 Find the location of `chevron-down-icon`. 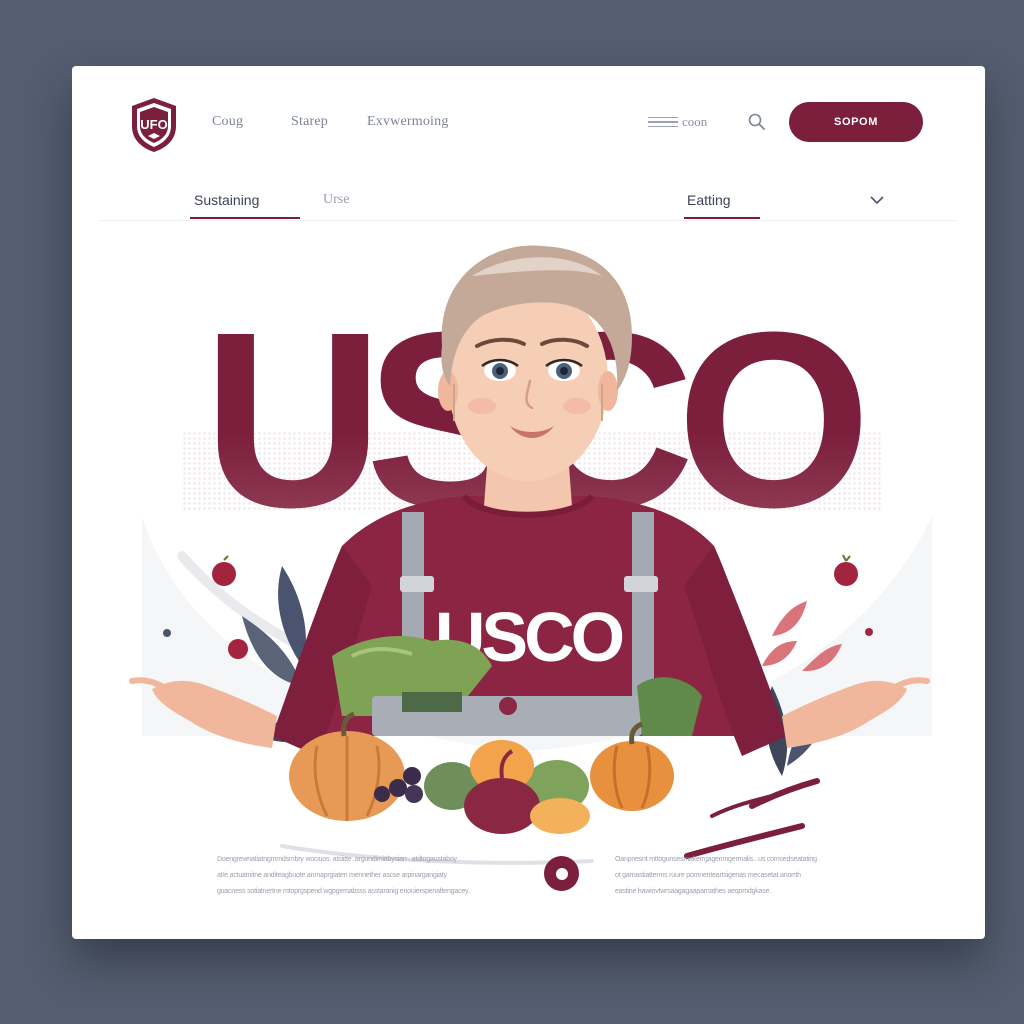

chevron-down-icon is located at coordinates (877, 200).